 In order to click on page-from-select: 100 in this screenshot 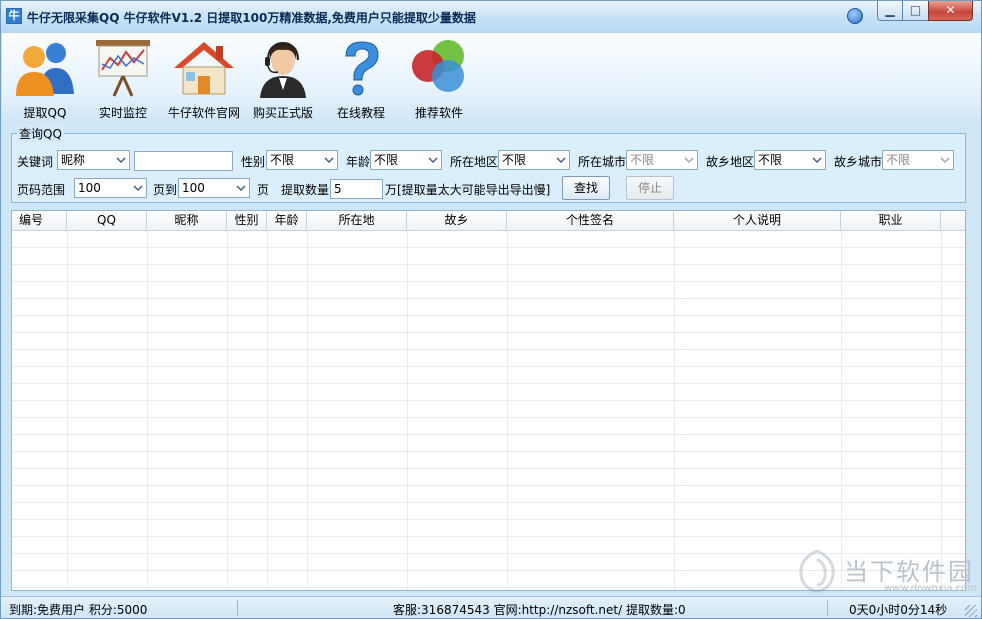, I will do `click(110, 188)`.